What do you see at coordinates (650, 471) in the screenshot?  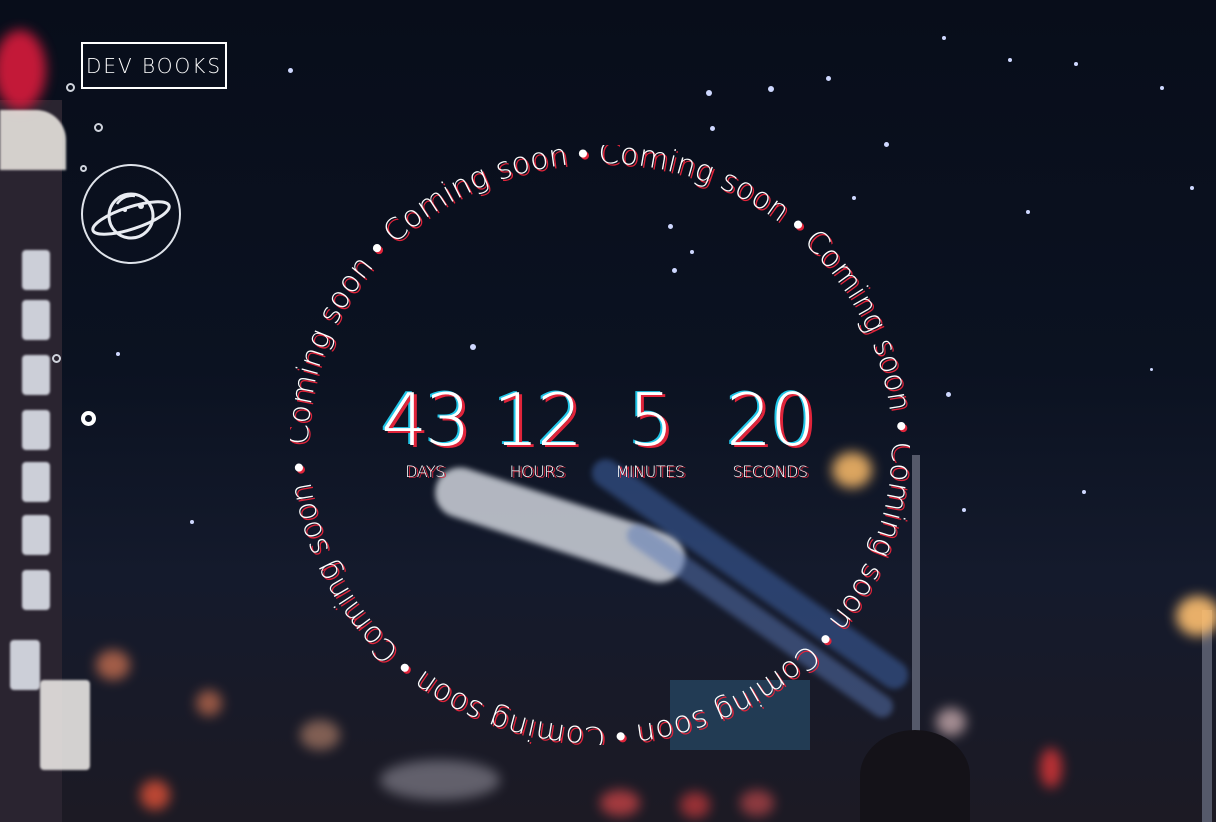 I see `minutes-label: MINUTES` at bounding box center [650, 471].